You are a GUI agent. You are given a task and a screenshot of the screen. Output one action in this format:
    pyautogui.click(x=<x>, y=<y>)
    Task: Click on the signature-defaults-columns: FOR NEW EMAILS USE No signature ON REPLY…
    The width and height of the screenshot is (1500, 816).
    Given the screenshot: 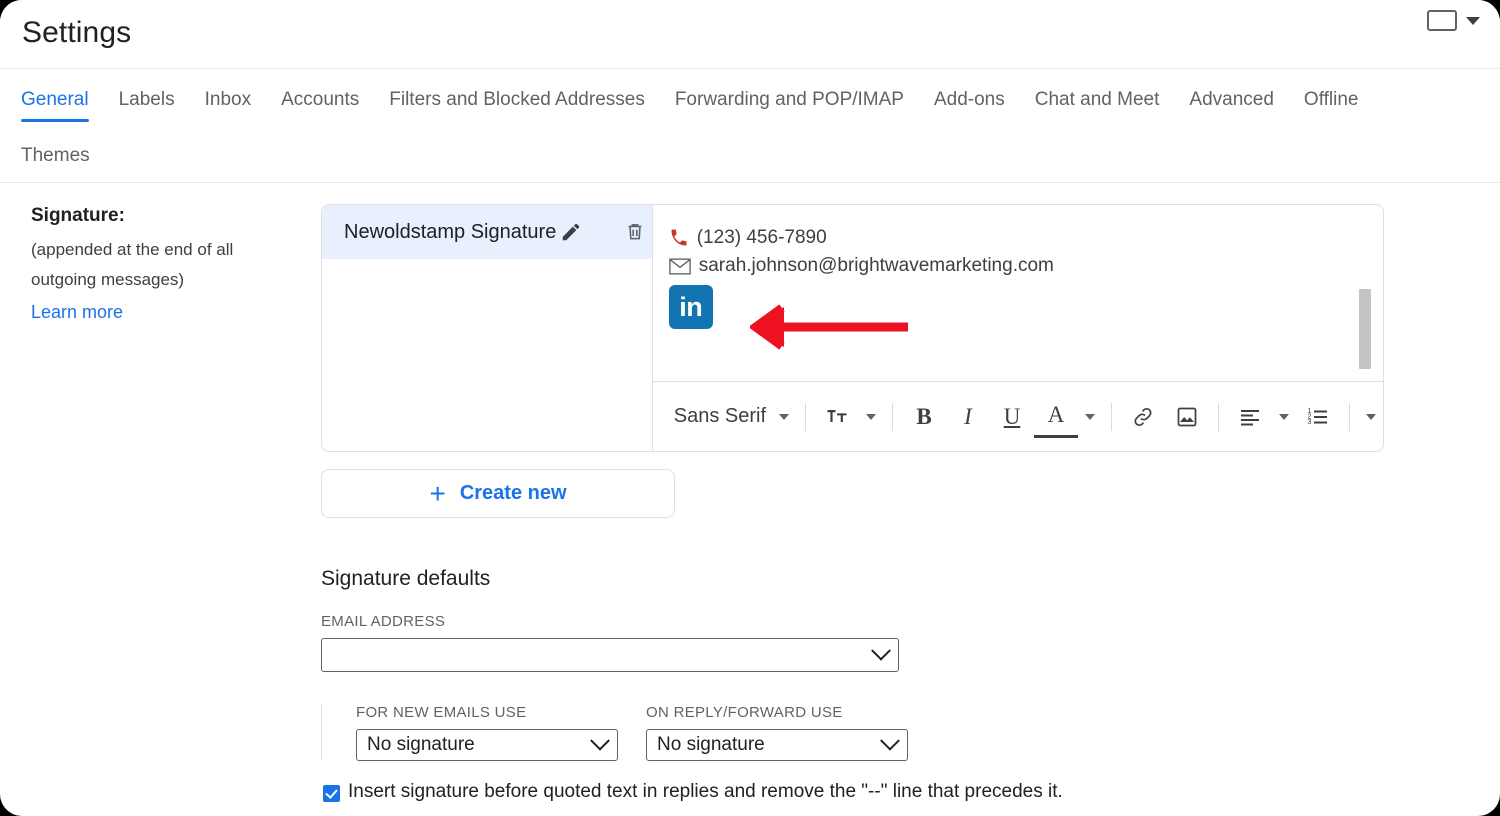 What is the action you would take?
    pyautogui.click(x=771, y=732)
    